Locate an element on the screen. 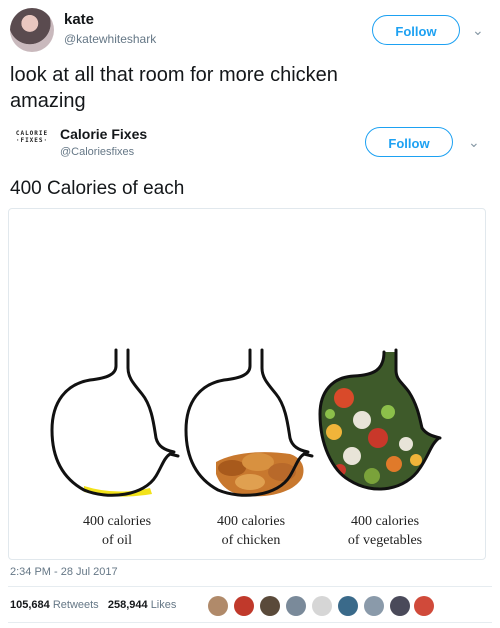 The height and width of the screenshot is (628, 500). logo-text-line: CALORIE is located at coordinates (32, 133).